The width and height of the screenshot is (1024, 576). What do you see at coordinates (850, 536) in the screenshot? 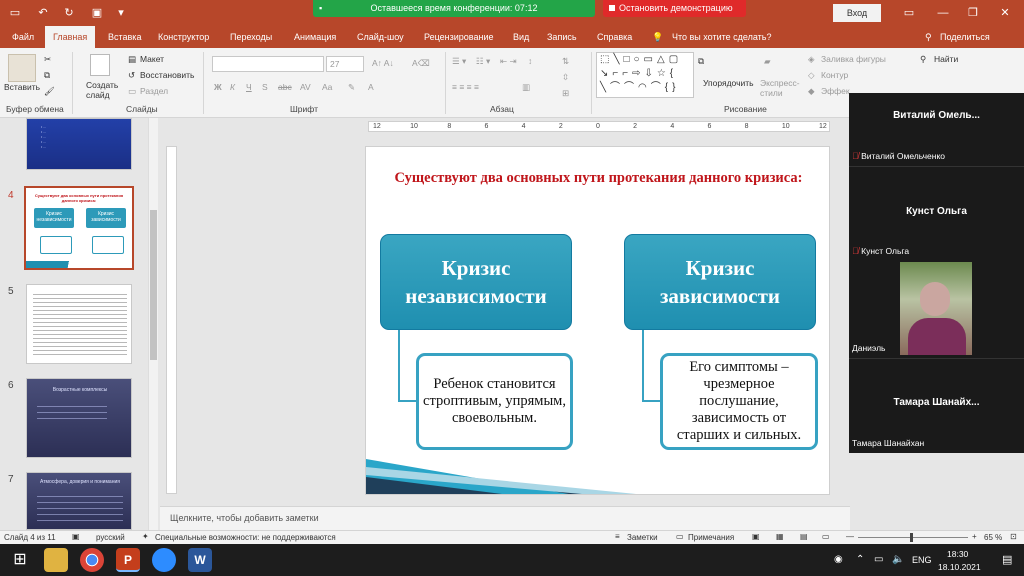
I see `zoom-out-icon: —` at bounding box center [850, 536].